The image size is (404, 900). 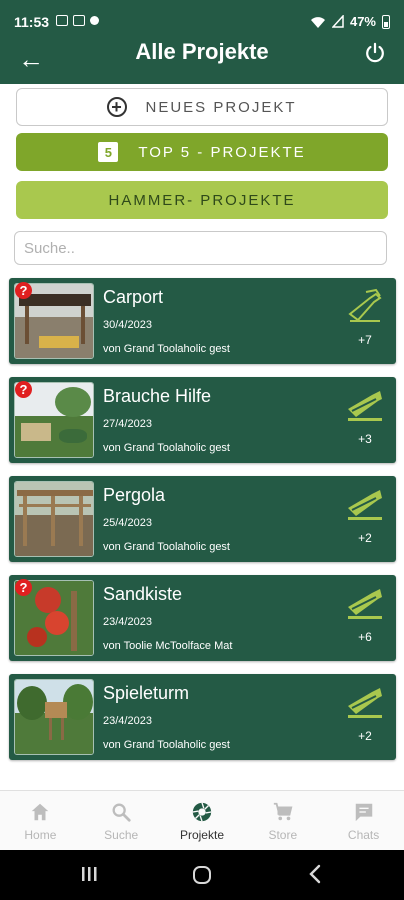 I want to click on system-navigation-bar, so click(x=202, y=875).